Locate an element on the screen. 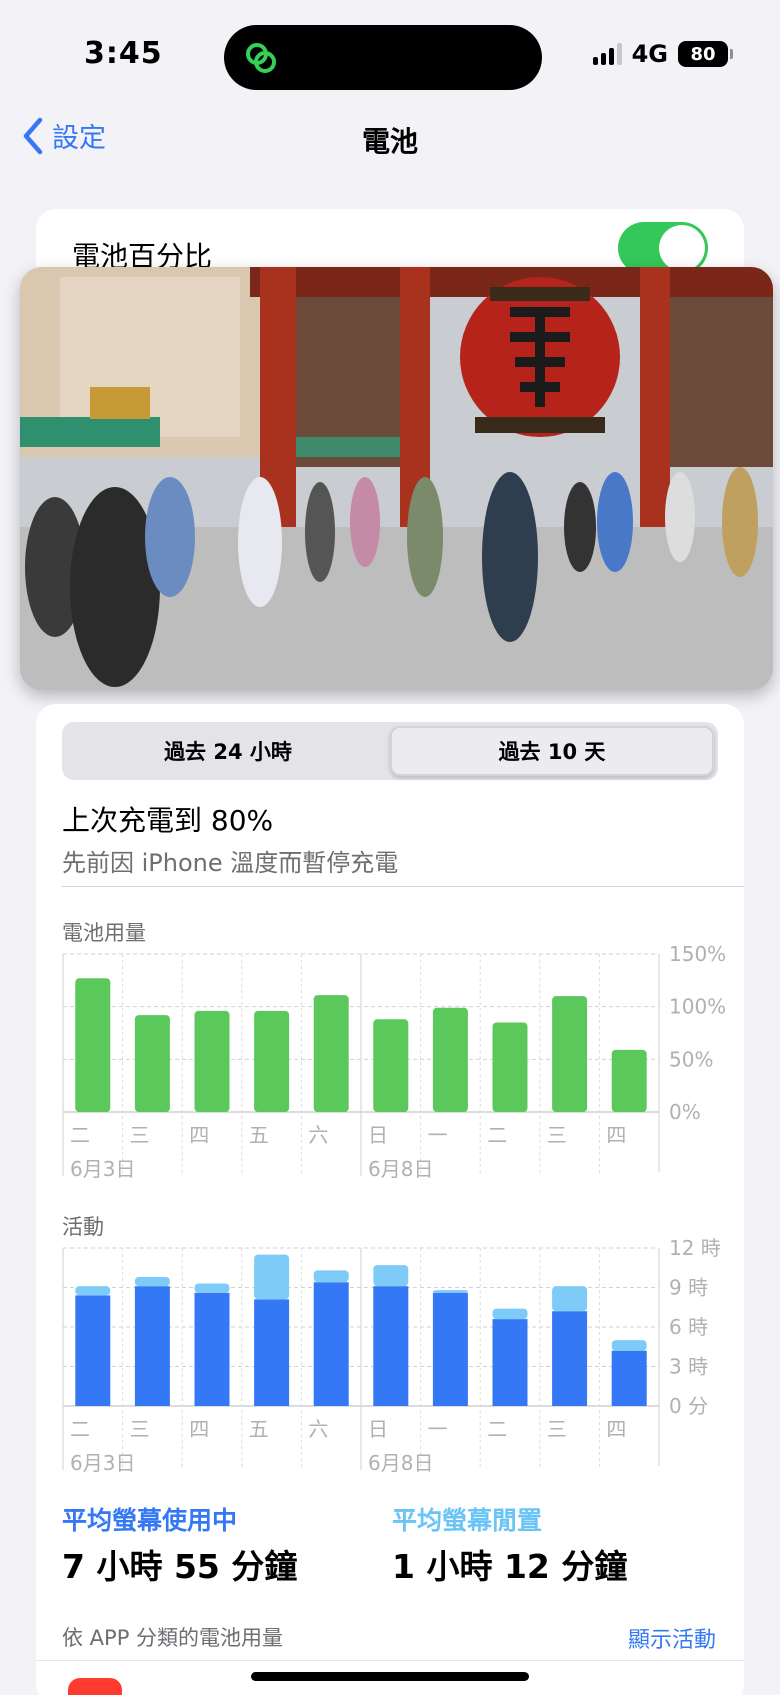  activity-chart-title: 活動 is located at coordinates (83, 1227).